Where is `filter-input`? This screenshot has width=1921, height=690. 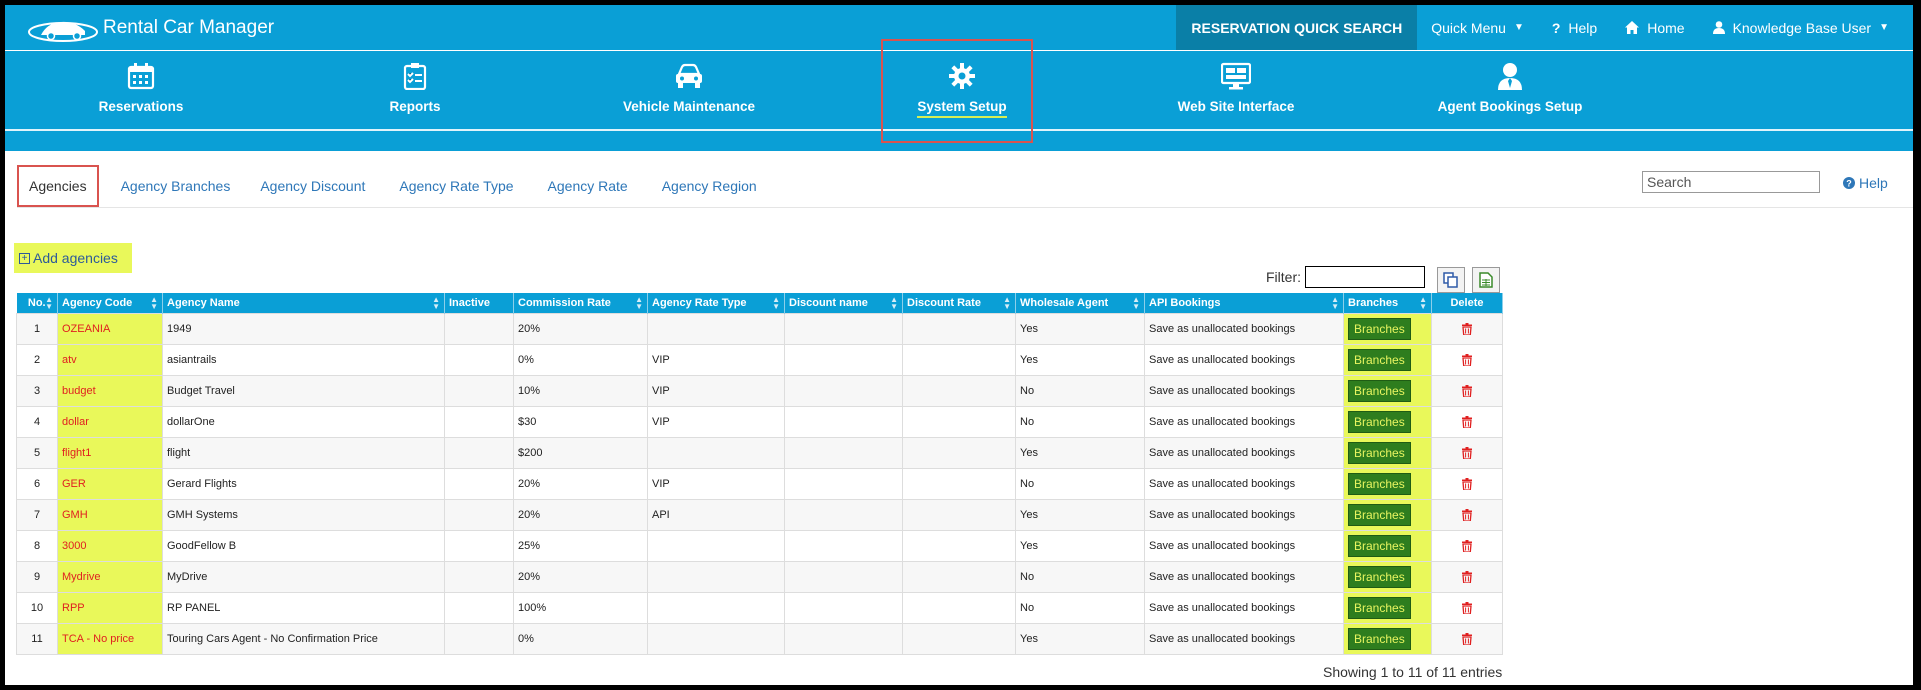
filter-input is located at coordinates (1365, 277).